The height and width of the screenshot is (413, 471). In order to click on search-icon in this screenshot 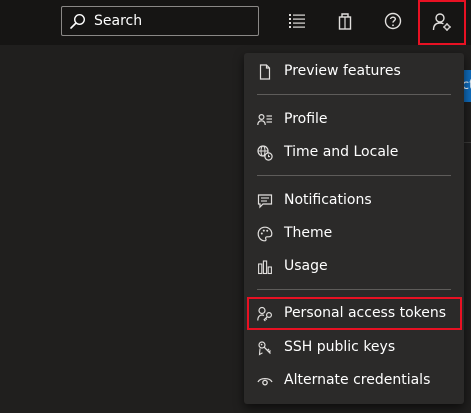, I will do `click(78, 21)`.